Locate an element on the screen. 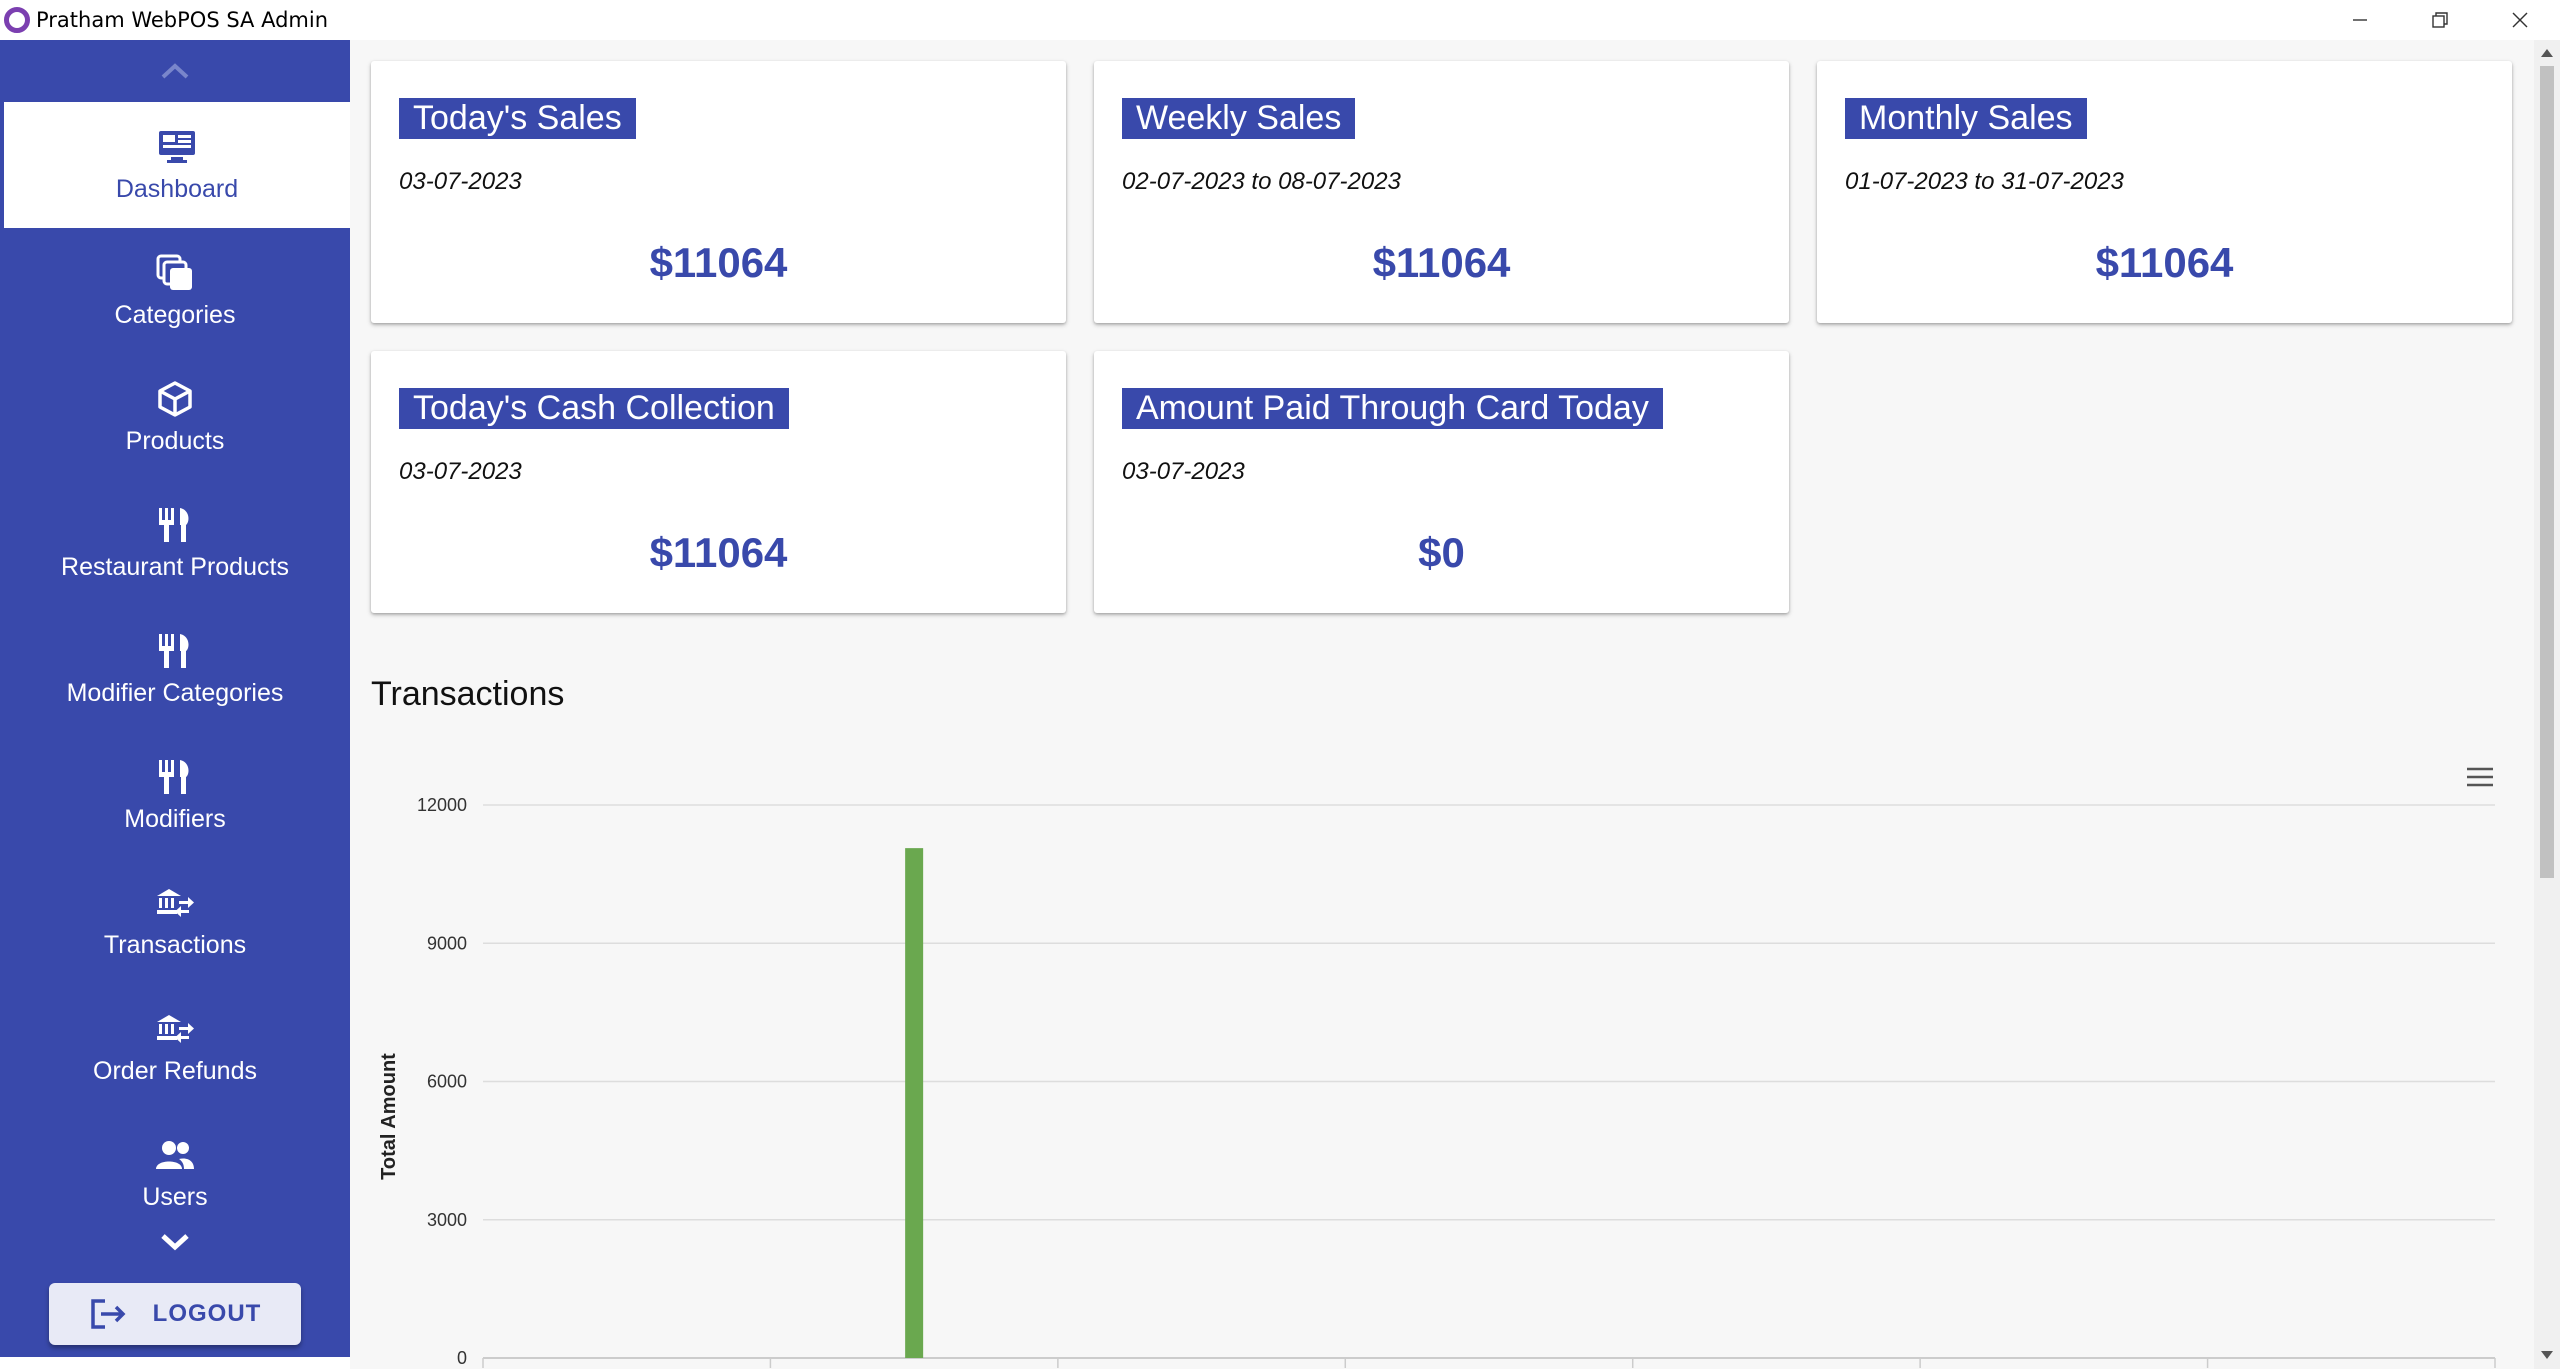 The height and width of the screenshot is (1369, 2560). sidebar-item-transactions: Transactions is located at coordinates (175, 921).